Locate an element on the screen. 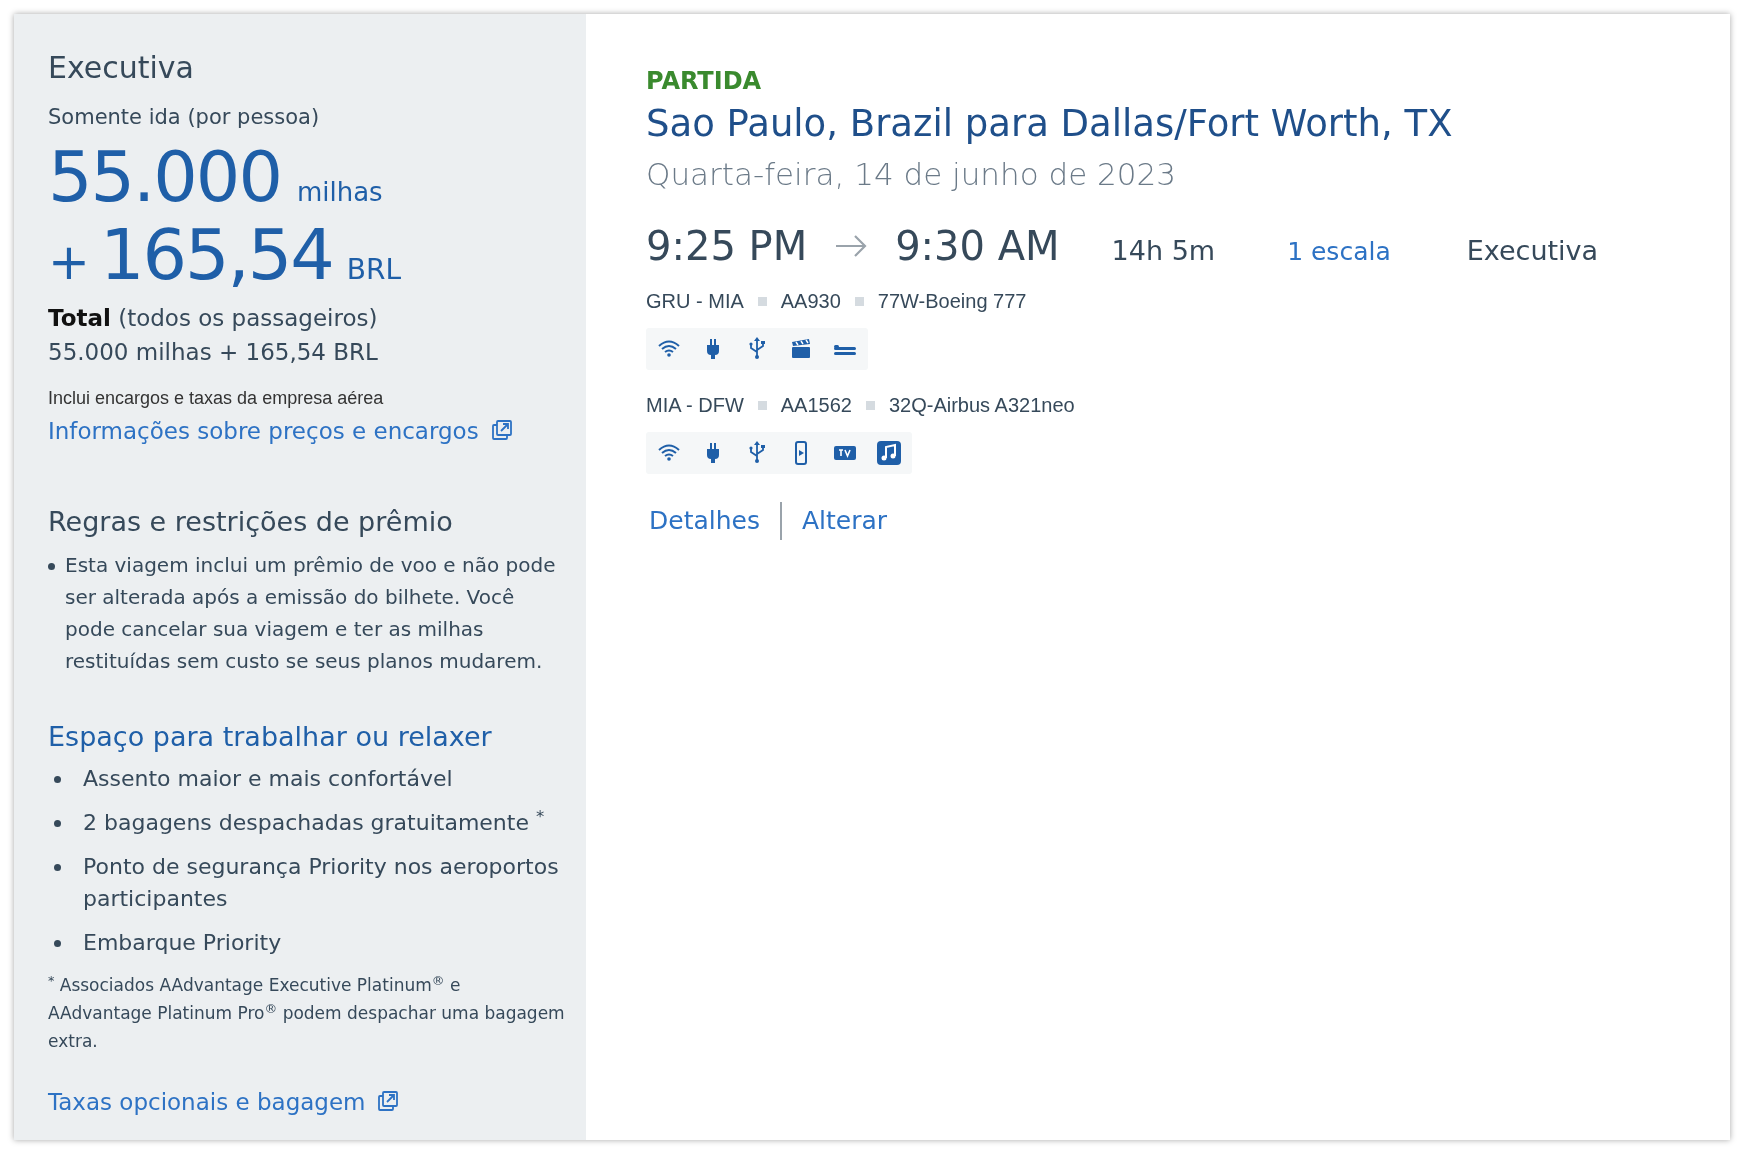  footnote-text: $^{*}$ Associados AAdvantage Executive Platinum$^{®}$ e AAdvantage Platinum Pro$^{®}$ podem despachar uma bagagem extra. is located at coordinates (307, 1012).